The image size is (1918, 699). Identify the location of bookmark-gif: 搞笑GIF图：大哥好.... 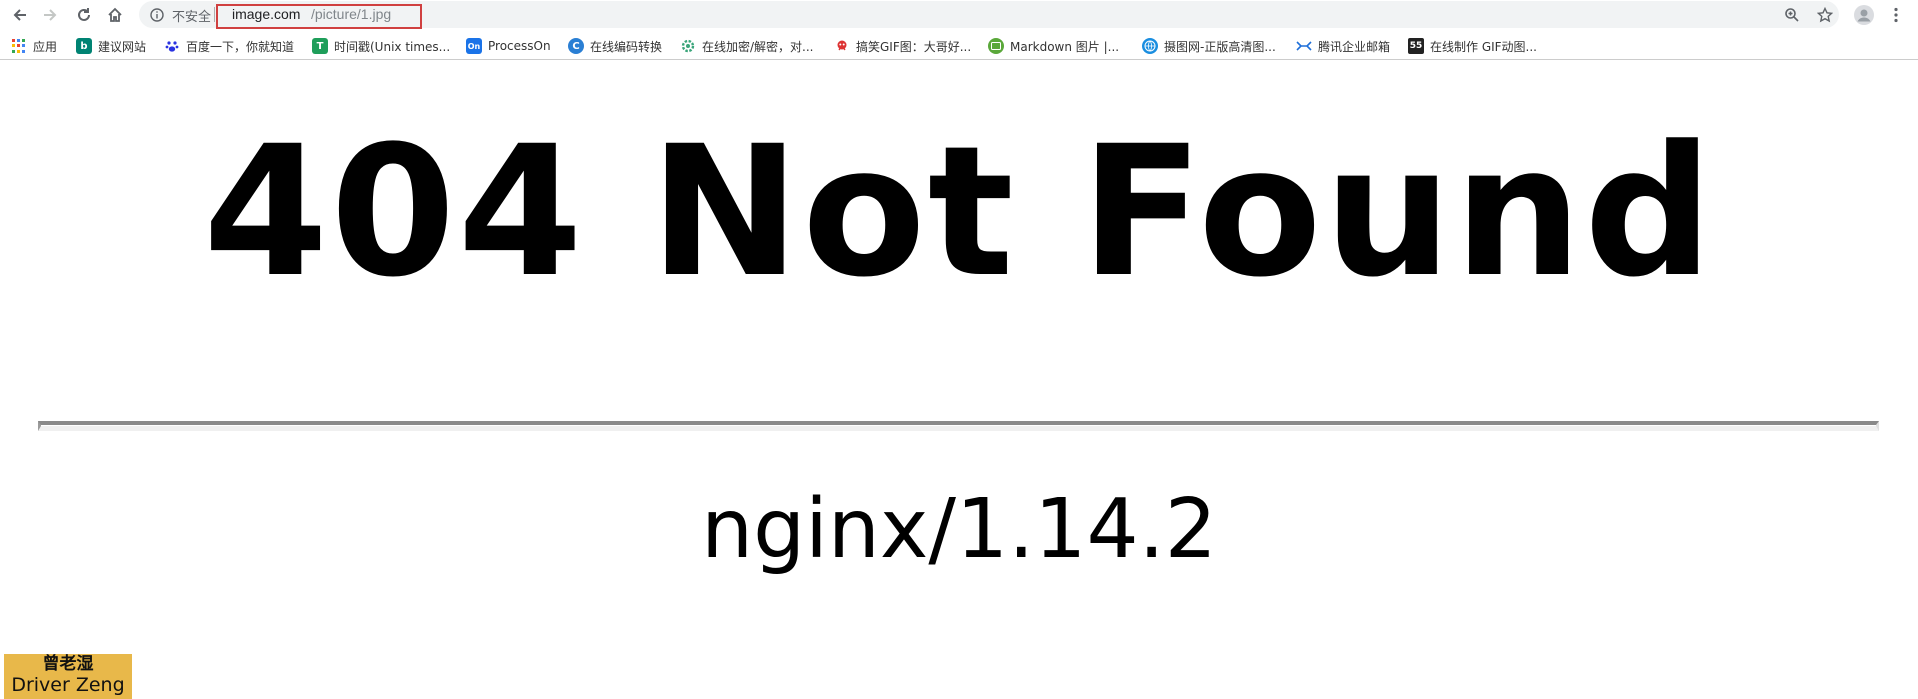
(902, 46).